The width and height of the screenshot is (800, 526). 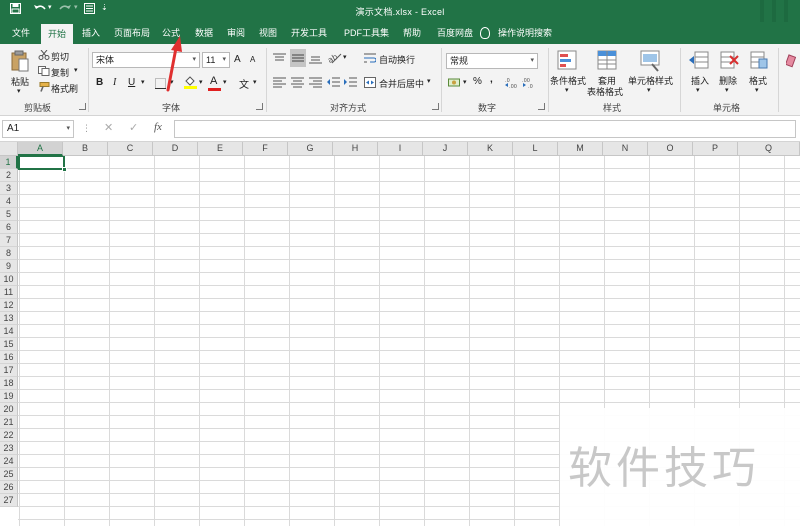 What do you see at coordinates (9, 331) in the screenshot?
I see `row-header: 14` at bounding box center [9, 331].